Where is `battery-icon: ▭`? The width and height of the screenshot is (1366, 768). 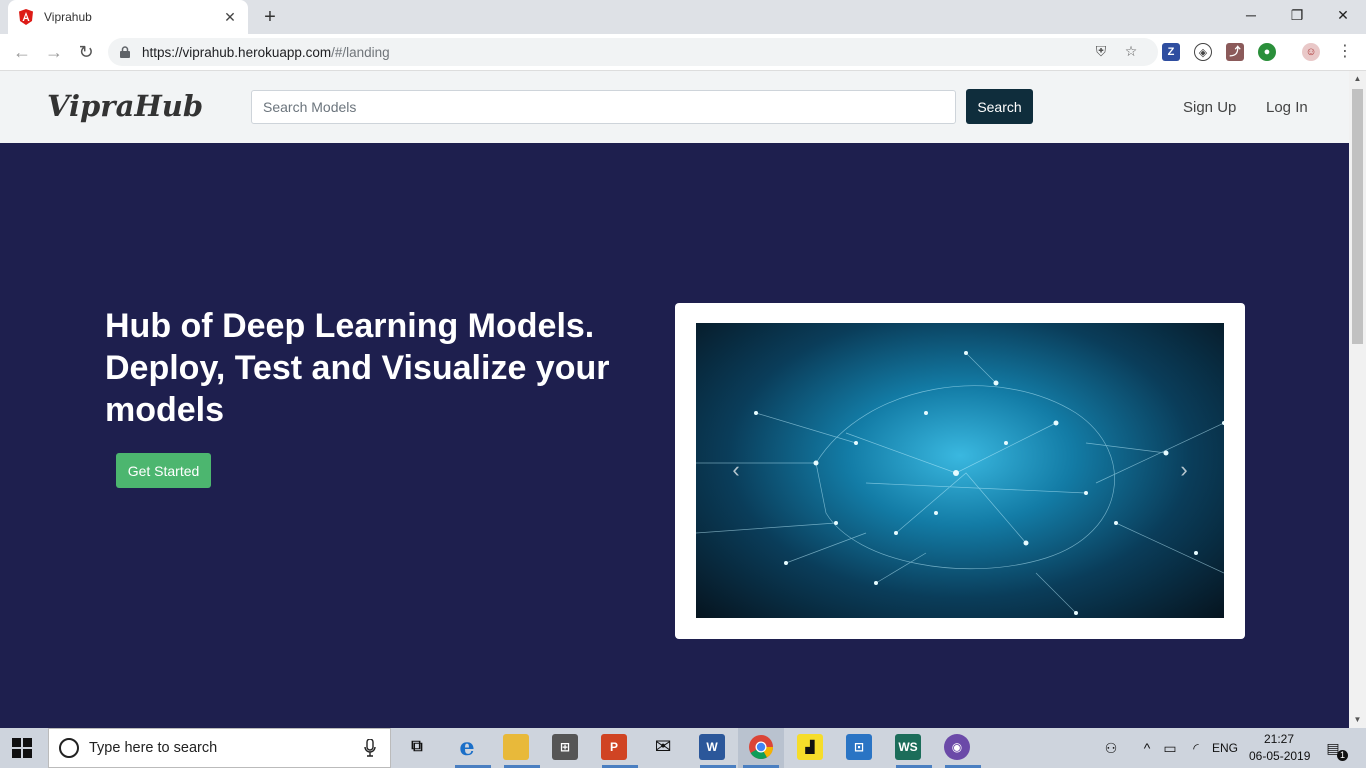 battery-icon: ▭ is located at coordinates (1170, 748).